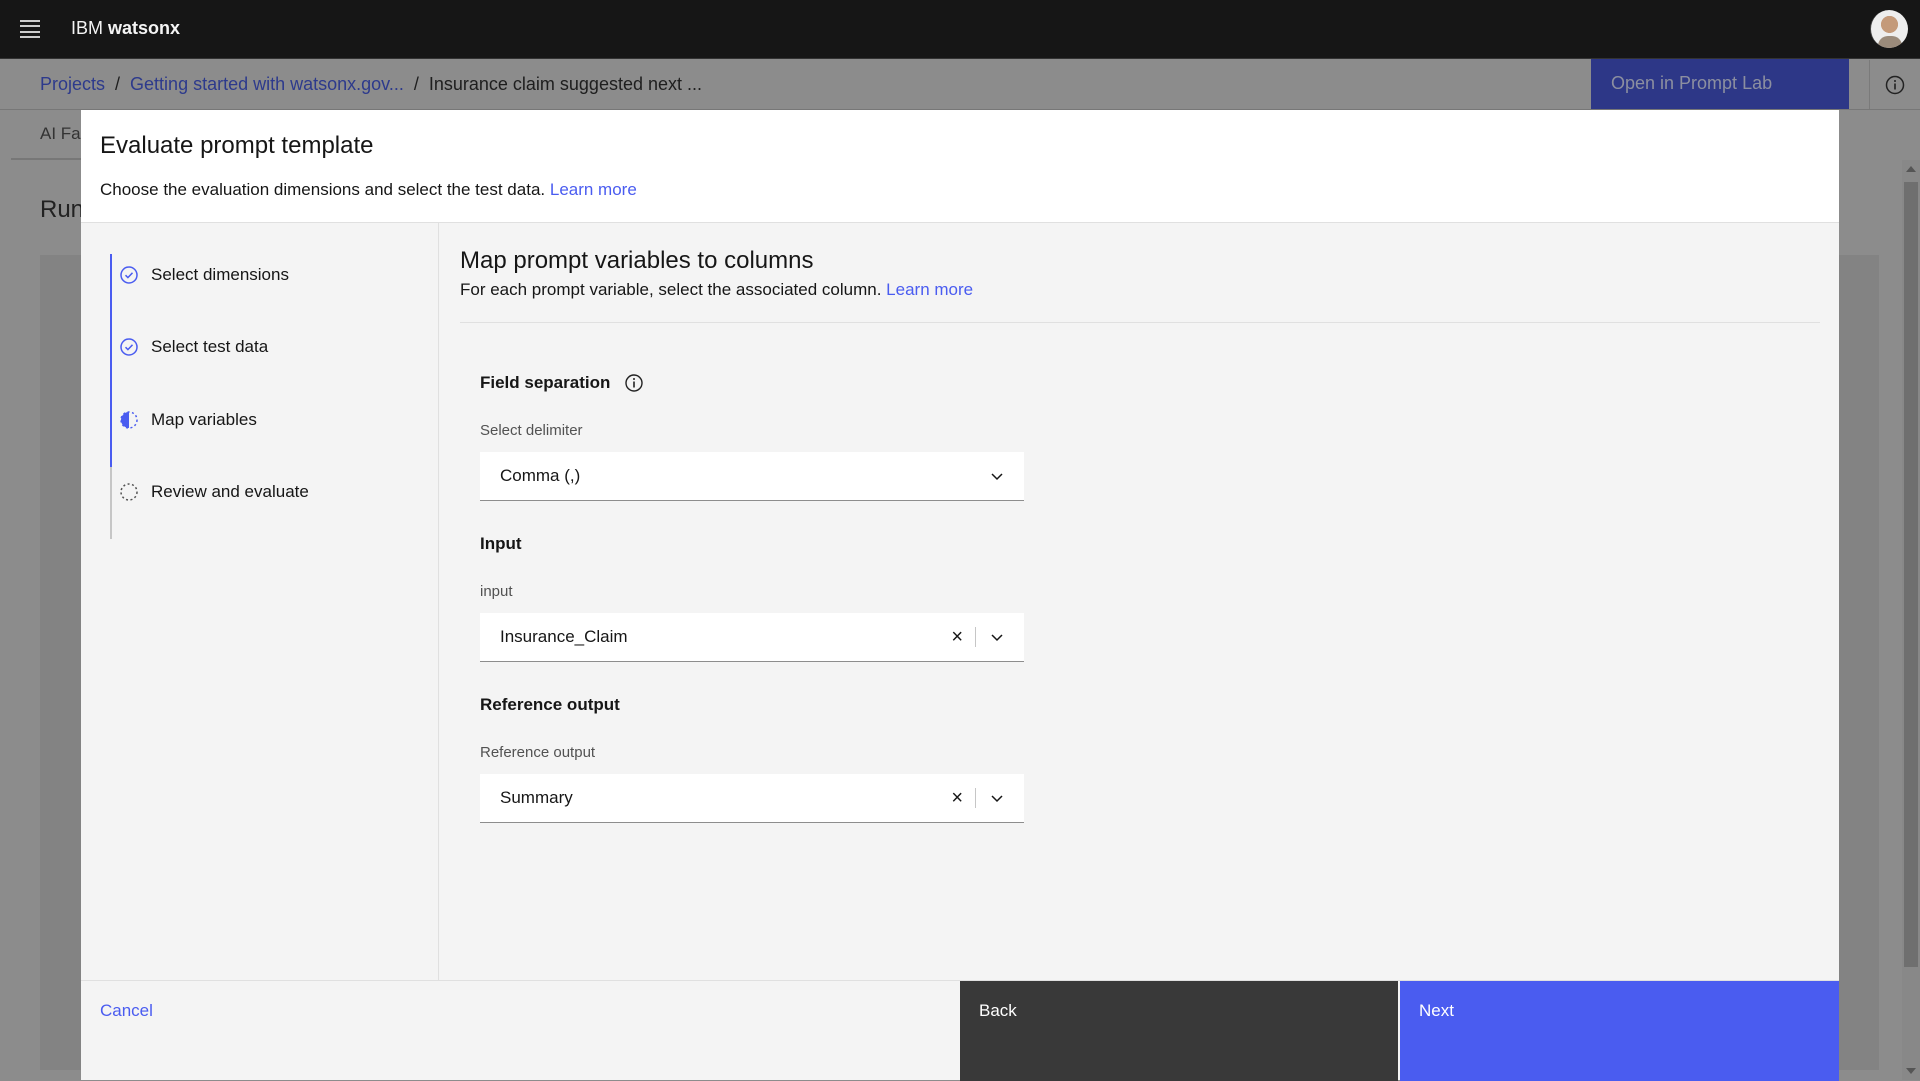  What do you see at coordinates (501, 543) in the screenshot?
I see `input-heading: Input` at bounding box center [501, 543].